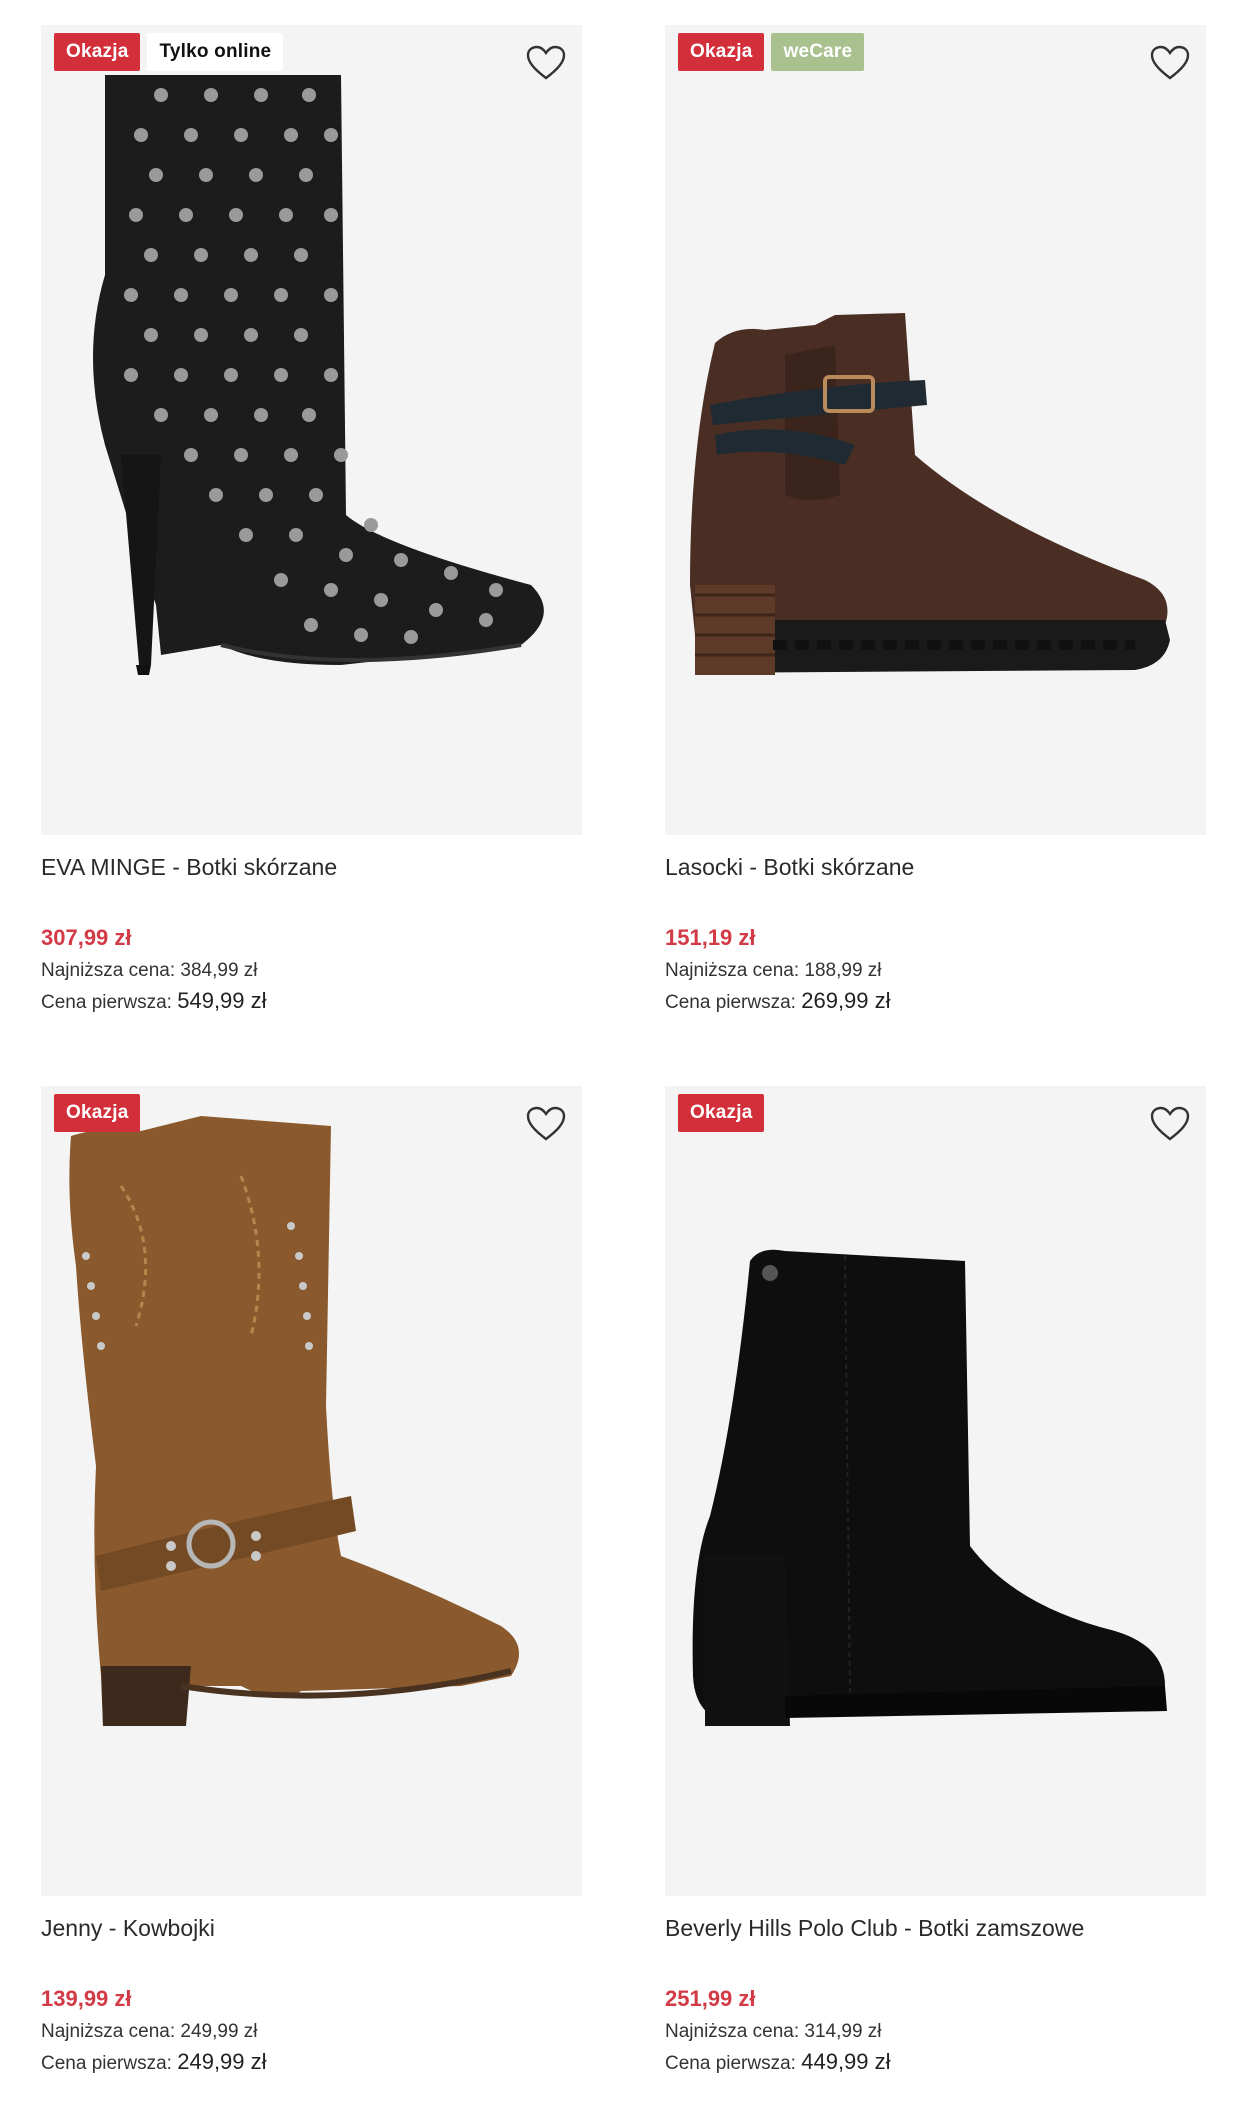 This screenshot has height=2123, width=1250. What do you see at coordinates (930, 494) in the screenshot?
I see `brown-chelsea-boot-image` at bounding box center [930, 494].